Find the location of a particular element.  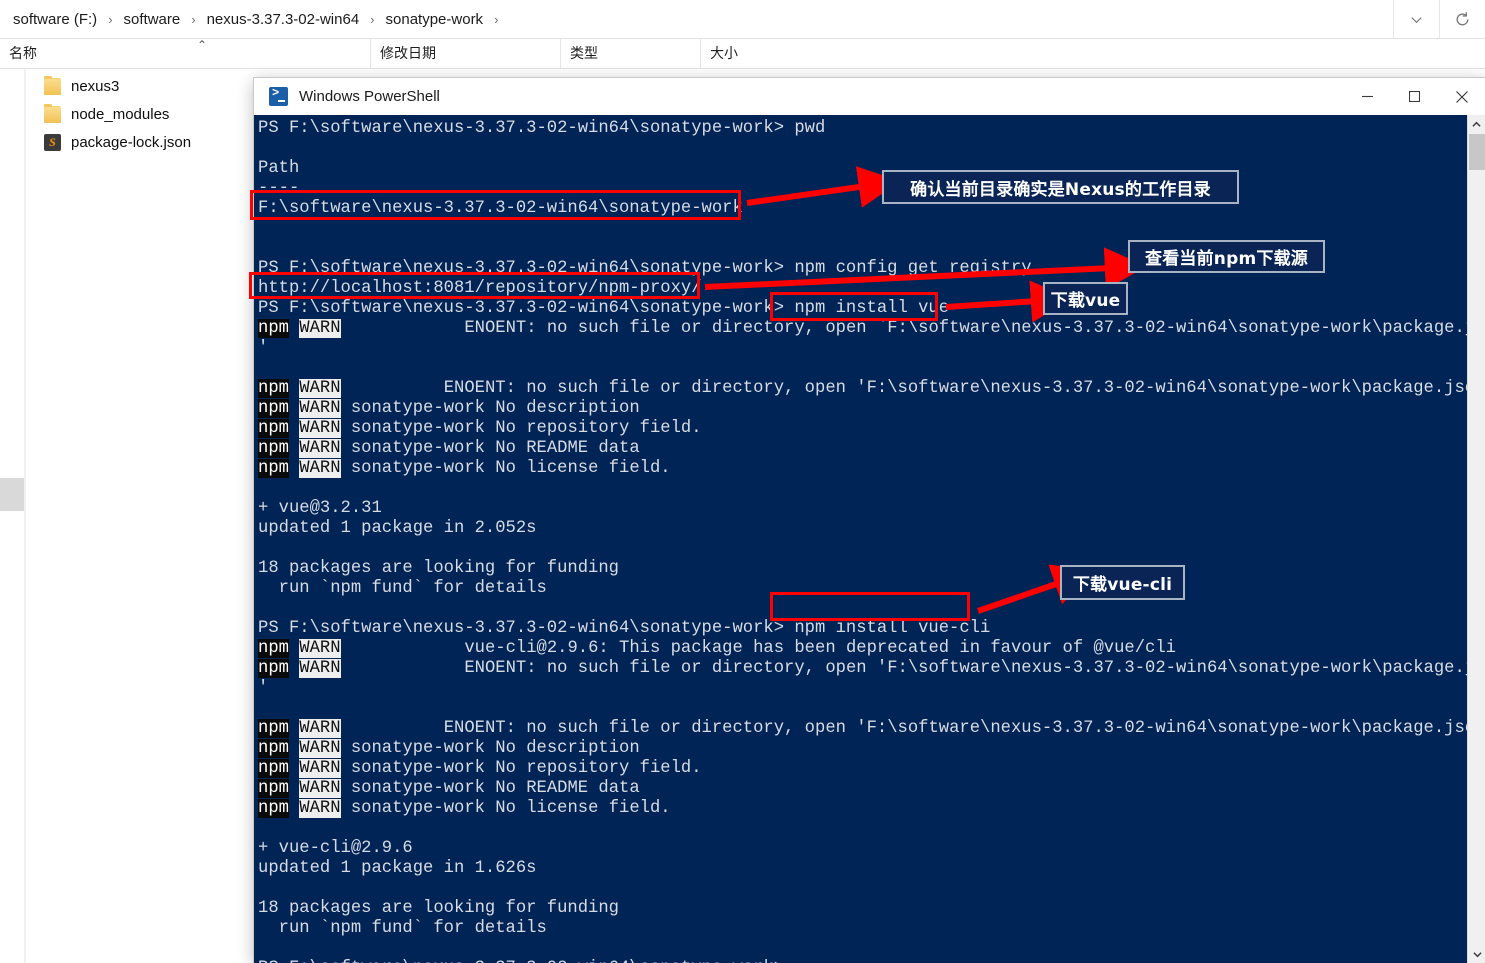

column-header-size: 大小 is located at coordinates (750, 53).